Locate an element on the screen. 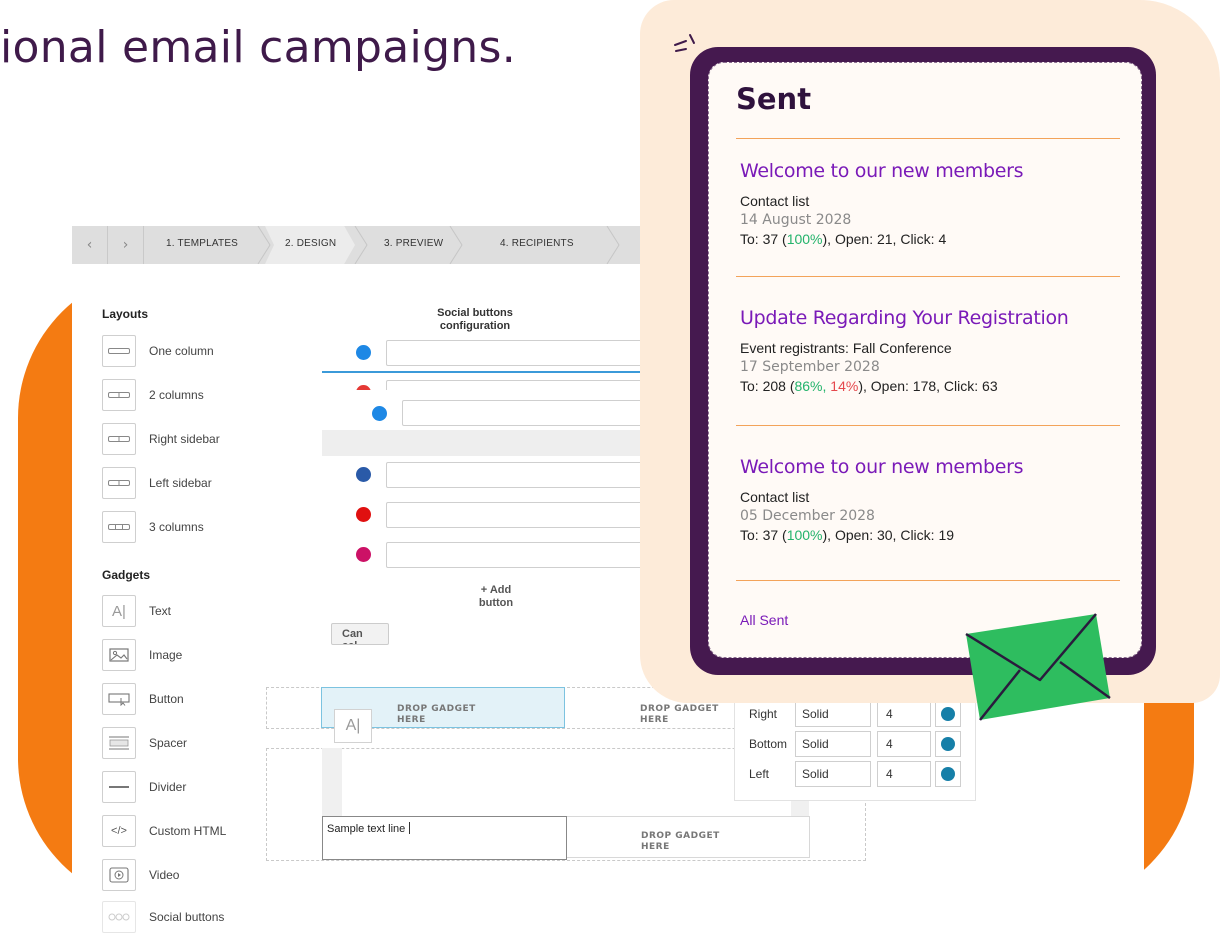 The width and height of the screenshot is (1225, 947). gadget-item-button: Button is located at coordinates (143, 699).